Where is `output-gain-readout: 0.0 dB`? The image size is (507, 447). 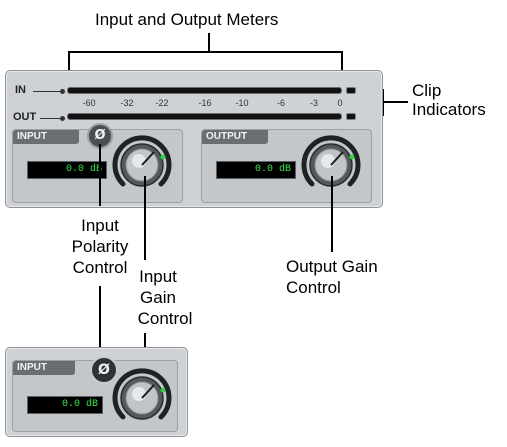 output-gain-readout: 0.0 dB is located at coordinates (256, 170).